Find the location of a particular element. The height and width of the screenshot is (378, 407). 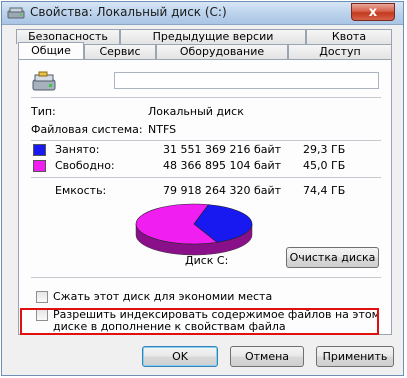

tab-sharing: Доступ is located at coordinates (340, 51).